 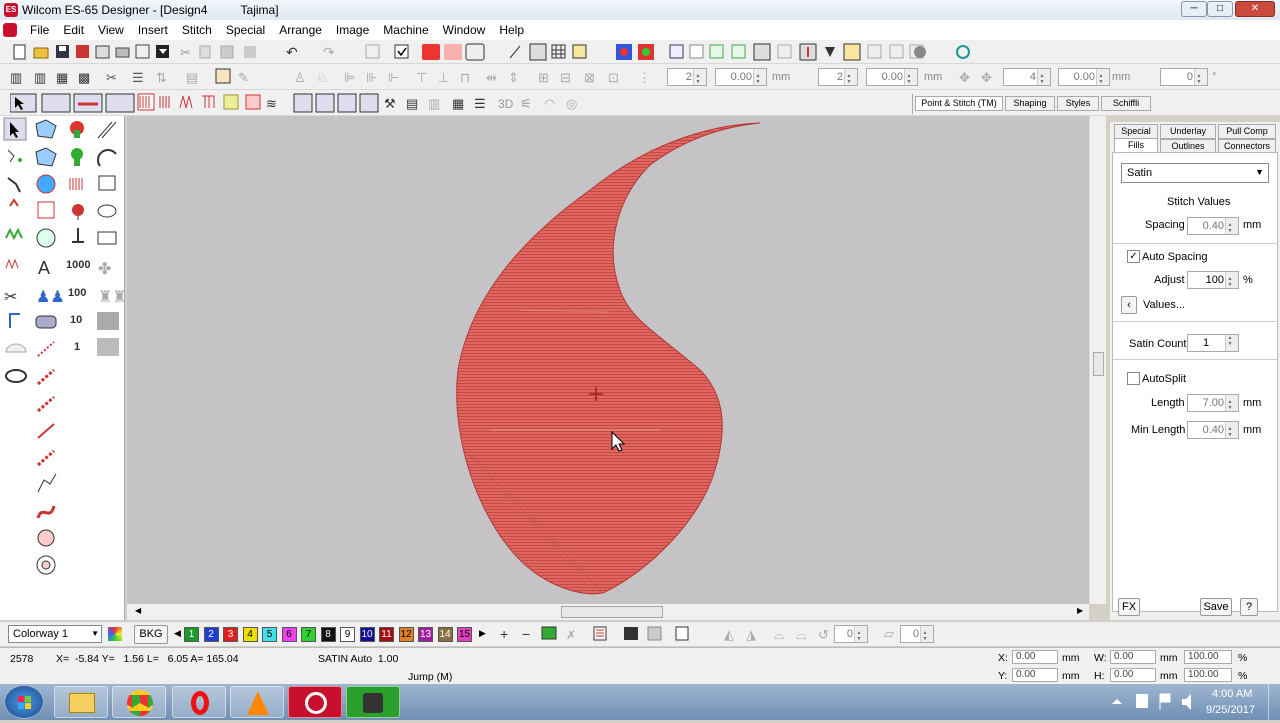 What do you see at coordinates (14, 202) in the screenshot?
I see `stitch-edit-icon` at bounding box center [14, 202].